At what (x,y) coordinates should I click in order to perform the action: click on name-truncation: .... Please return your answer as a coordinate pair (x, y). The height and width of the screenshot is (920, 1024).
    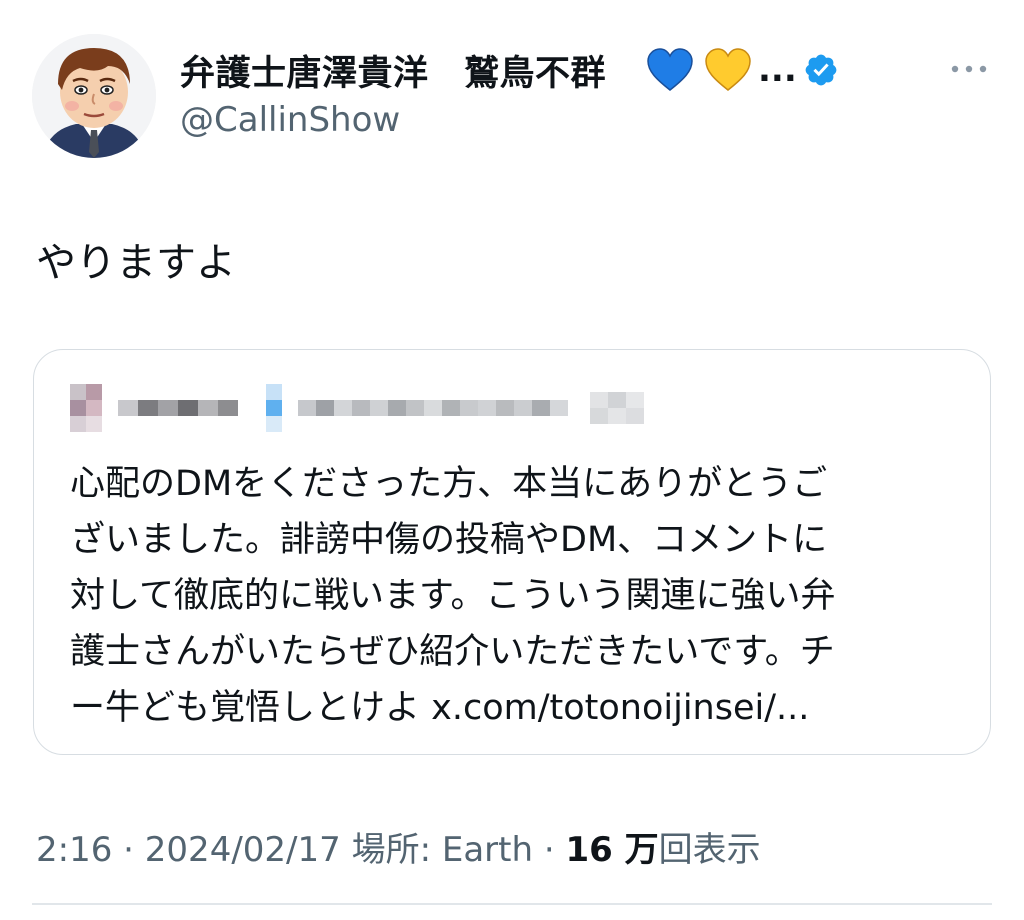
    Looking at the image, I should click on (777, 70).